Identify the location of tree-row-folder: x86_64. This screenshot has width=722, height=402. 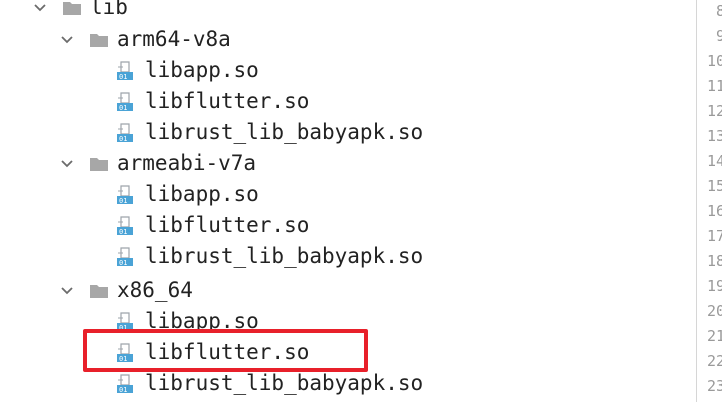
(345, 290).